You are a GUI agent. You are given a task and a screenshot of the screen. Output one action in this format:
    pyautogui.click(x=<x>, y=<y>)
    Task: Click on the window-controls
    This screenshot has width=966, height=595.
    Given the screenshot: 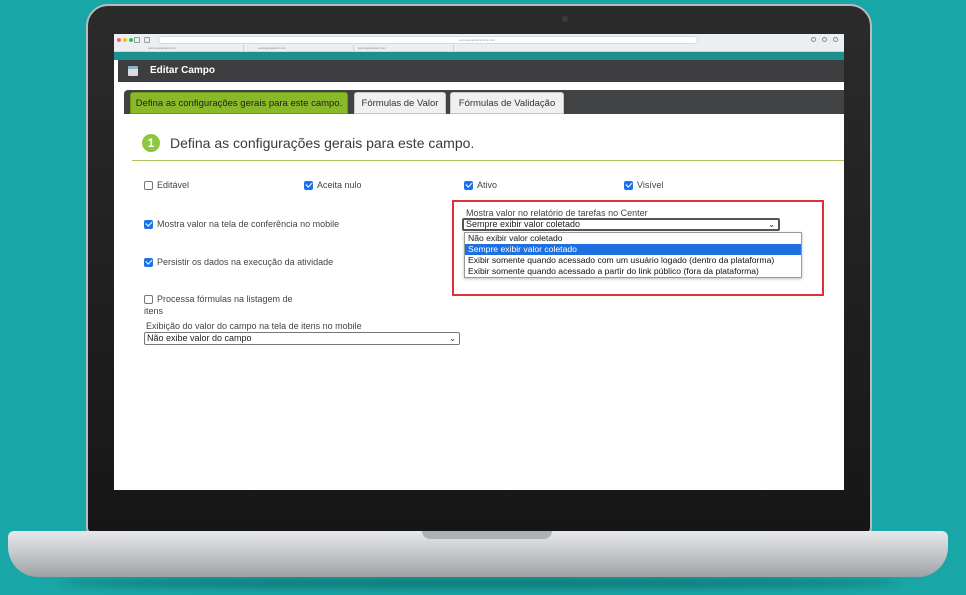 What is the action you would take?
    pyautogui.click(x=125, y=40)
    